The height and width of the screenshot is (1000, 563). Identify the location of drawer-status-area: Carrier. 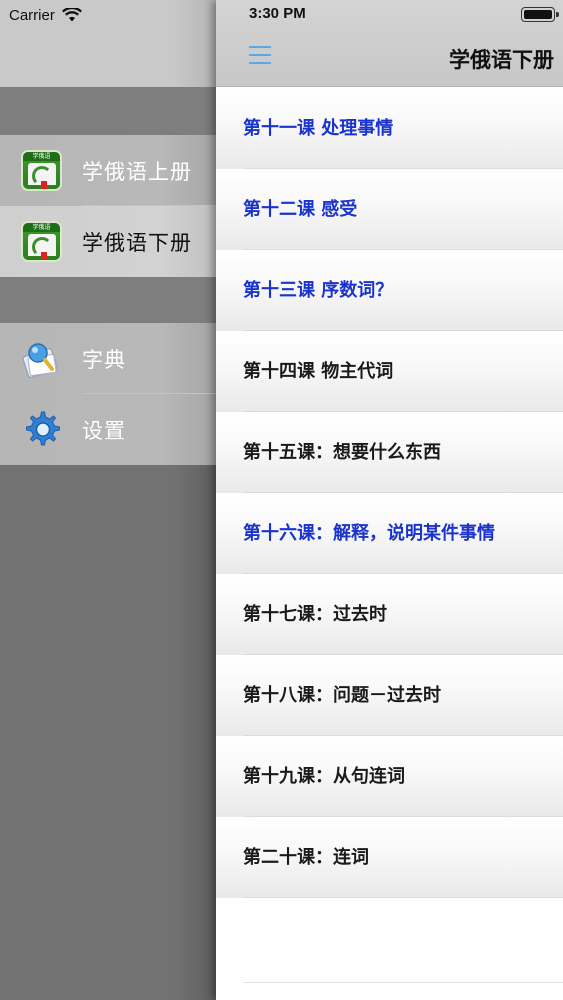
(108, 43).